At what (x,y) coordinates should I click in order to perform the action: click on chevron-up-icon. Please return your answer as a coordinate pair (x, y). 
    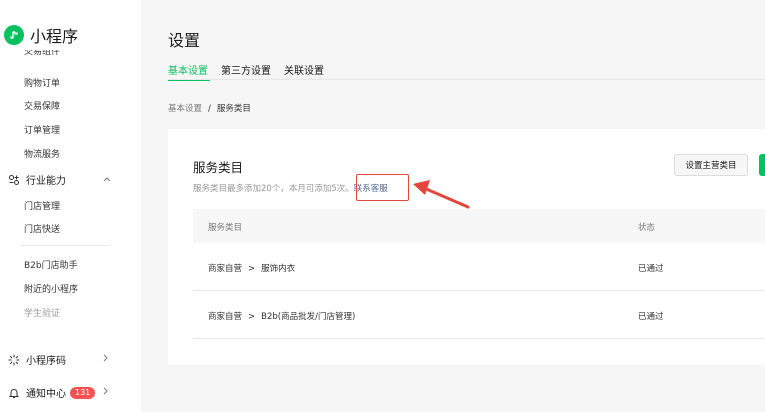
    Looking at the image, I should click on (107, 179).